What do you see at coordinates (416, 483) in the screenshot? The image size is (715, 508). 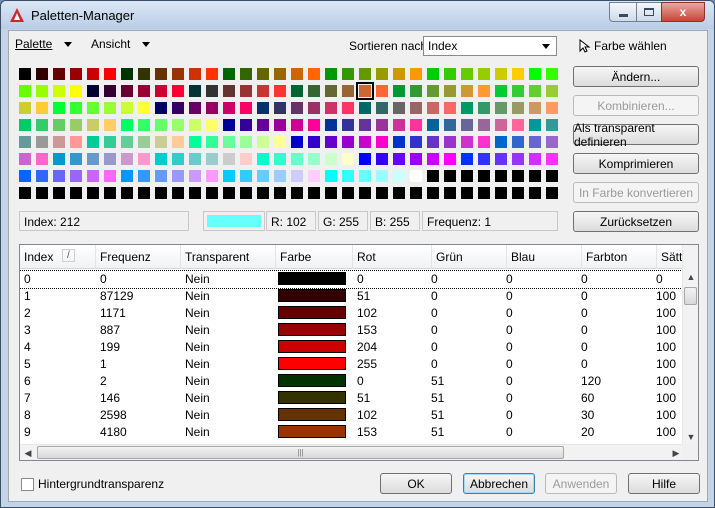 I see `ok-button: OK` at bounding box center [416, 483].